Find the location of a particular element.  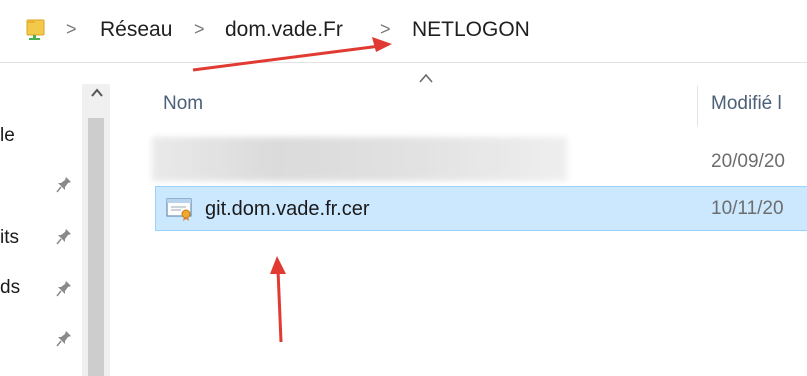

annotation-arrow-to-file is located at coordinates (278, 299).